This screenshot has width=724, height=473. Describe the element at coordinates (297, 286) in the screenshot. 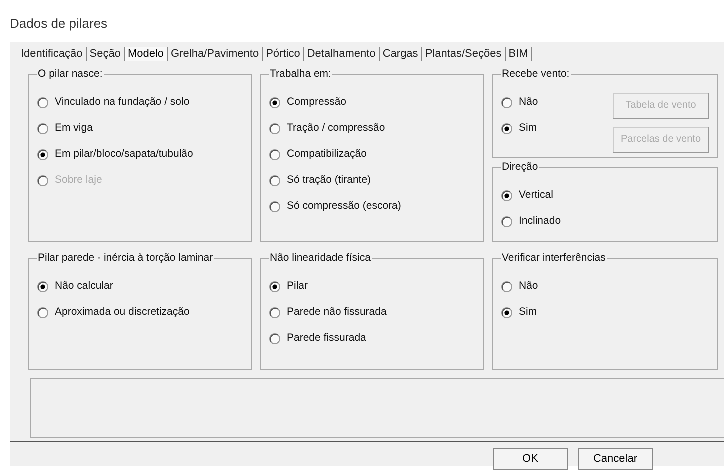

I see `option-label: Pilar` at that location.